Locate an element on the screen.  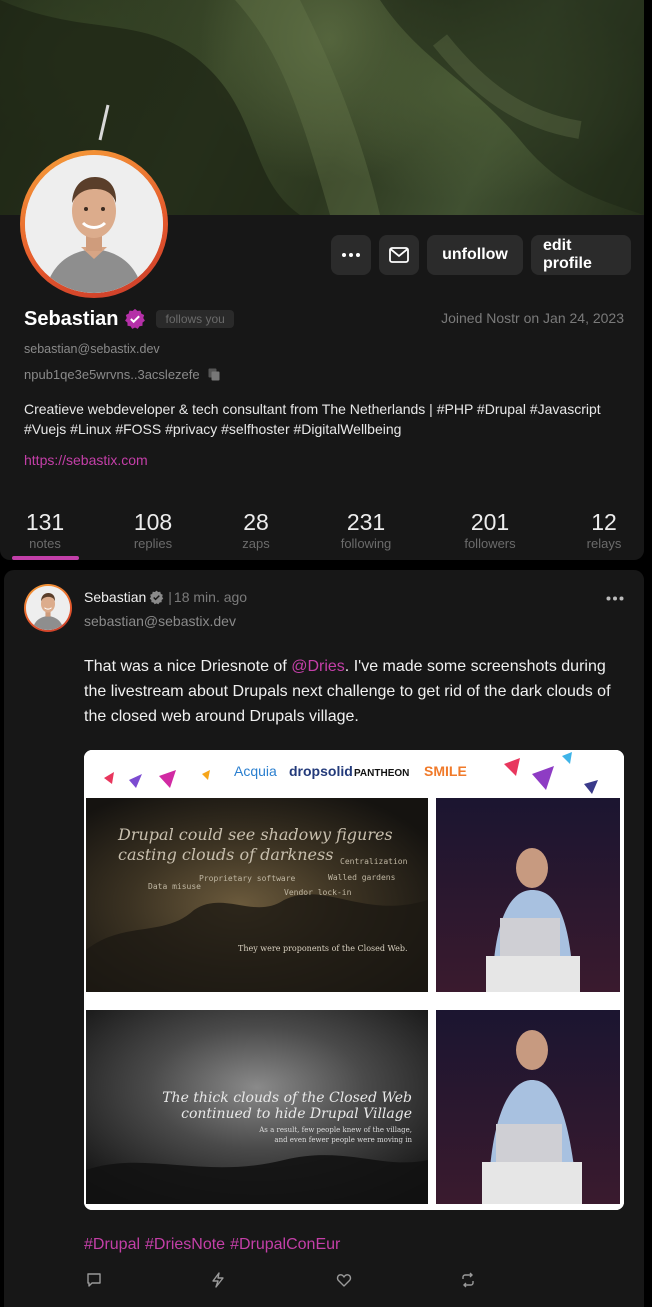
note-menu-button is located at coordinates (615, 597).